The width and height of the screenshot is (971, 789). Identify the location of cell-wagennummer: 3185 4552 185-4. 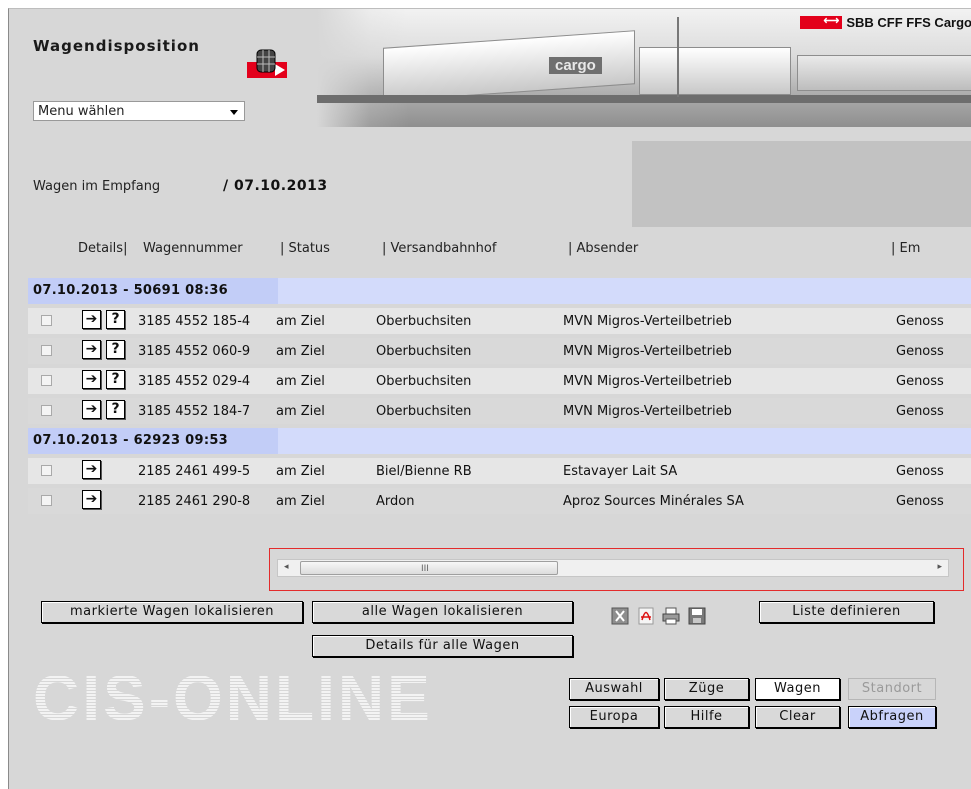
(194, 321).